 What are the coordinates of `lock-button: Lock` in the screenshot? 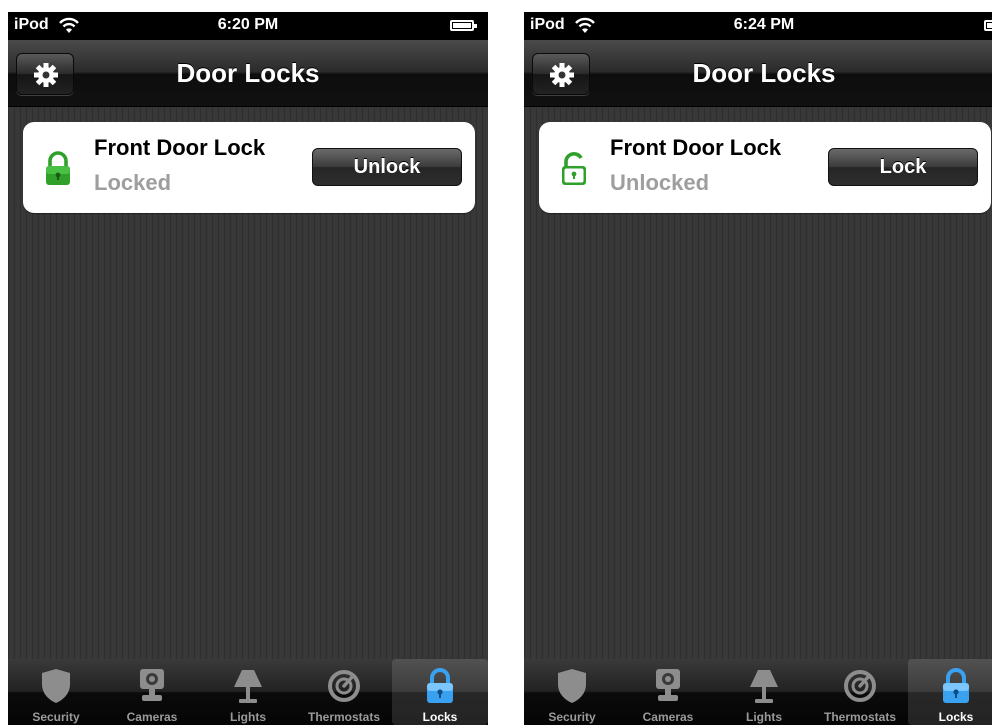 It's located at (903, 167).